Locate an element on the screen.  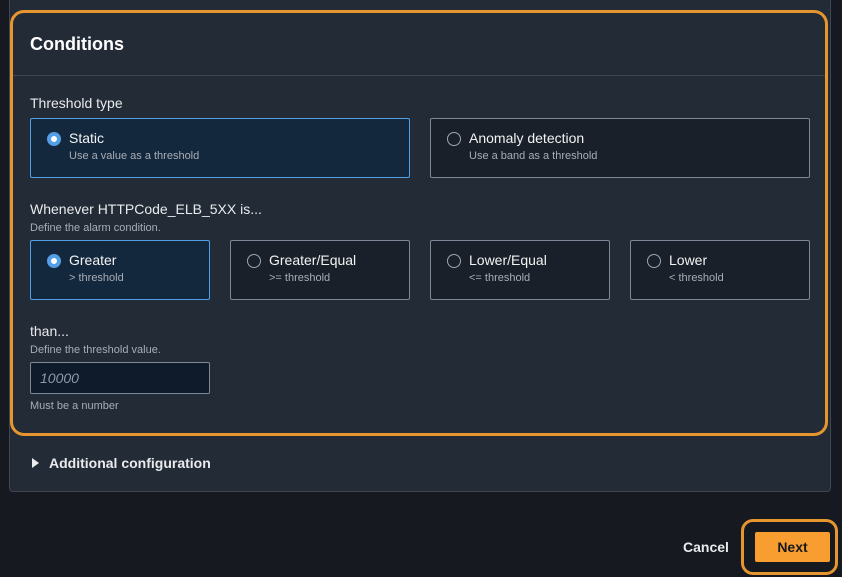
than-description: Define the threshold value. is located at coordinates (95, 350).